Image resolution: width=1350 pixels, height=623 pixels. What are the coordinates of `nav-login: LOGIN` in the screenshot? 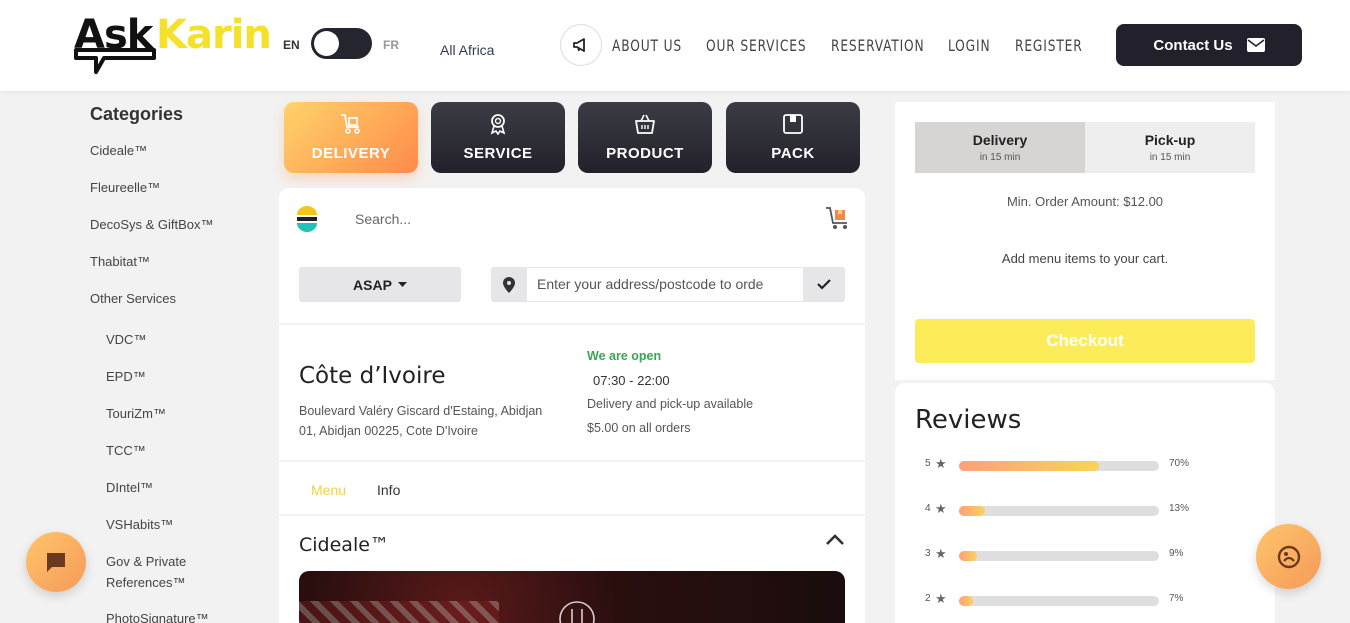 It's located at (969, 45).